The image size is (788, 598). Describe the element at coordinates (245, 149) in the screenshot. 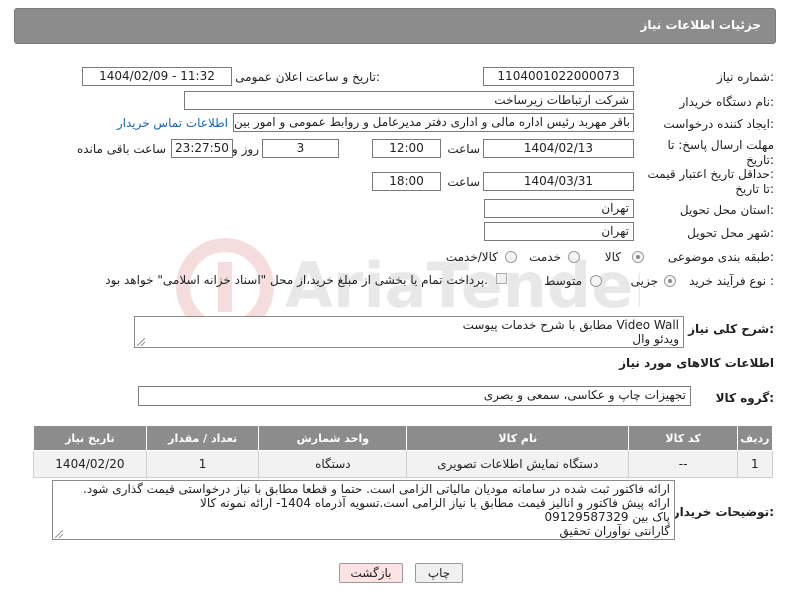

I see `day-and-label: روز و` at that location.